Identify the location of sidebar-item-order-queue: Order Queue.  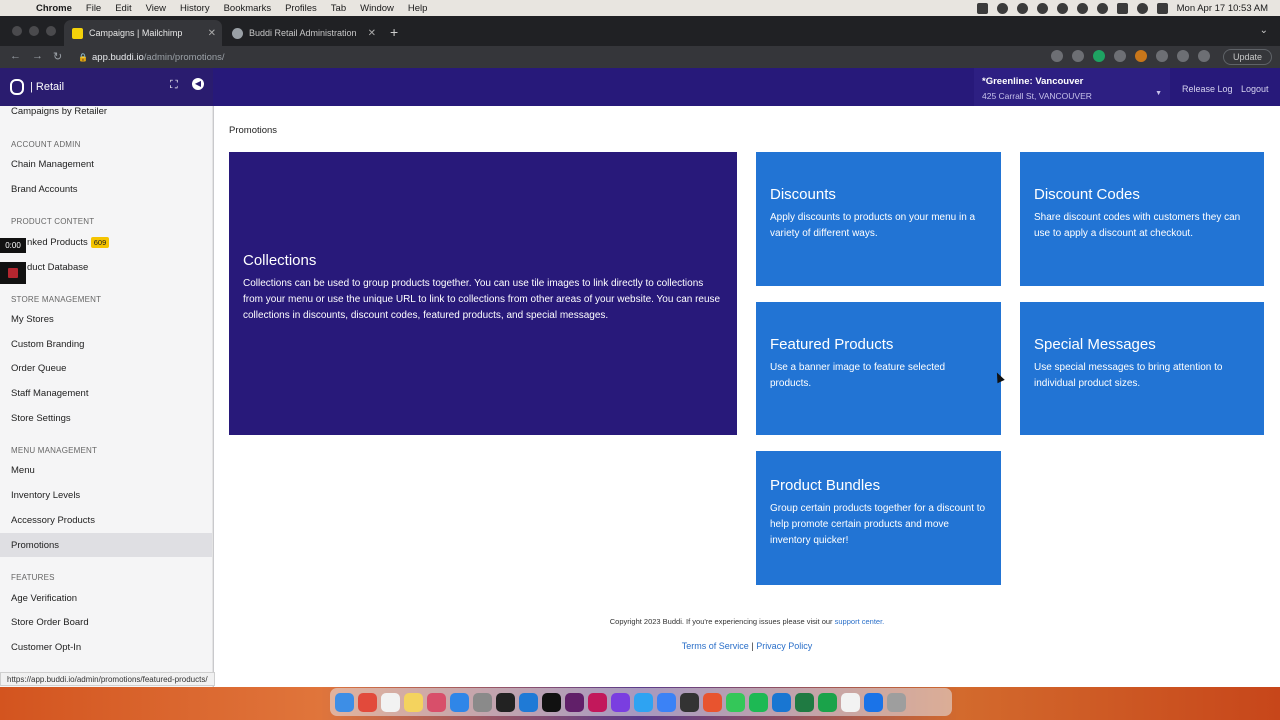
(38, 368).